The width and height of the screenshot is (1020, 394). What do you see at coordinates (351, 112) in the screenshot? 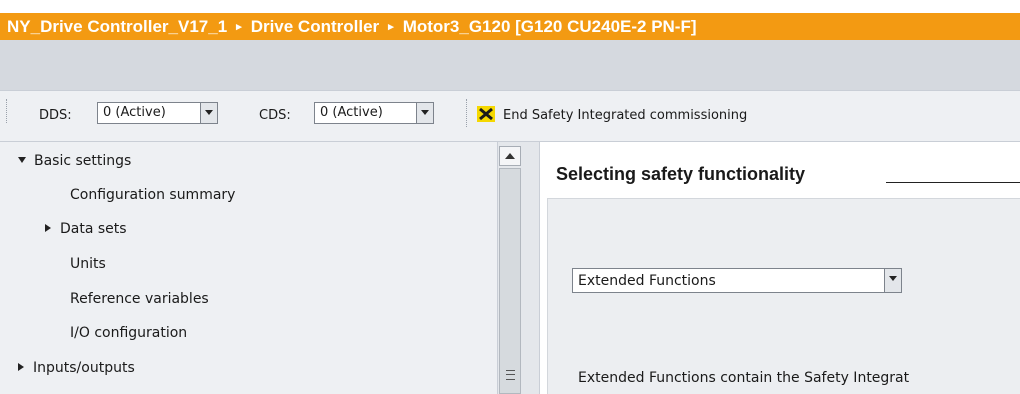
I see `cds-select-value: 0 (Active)` at bounding box center [351, 112].